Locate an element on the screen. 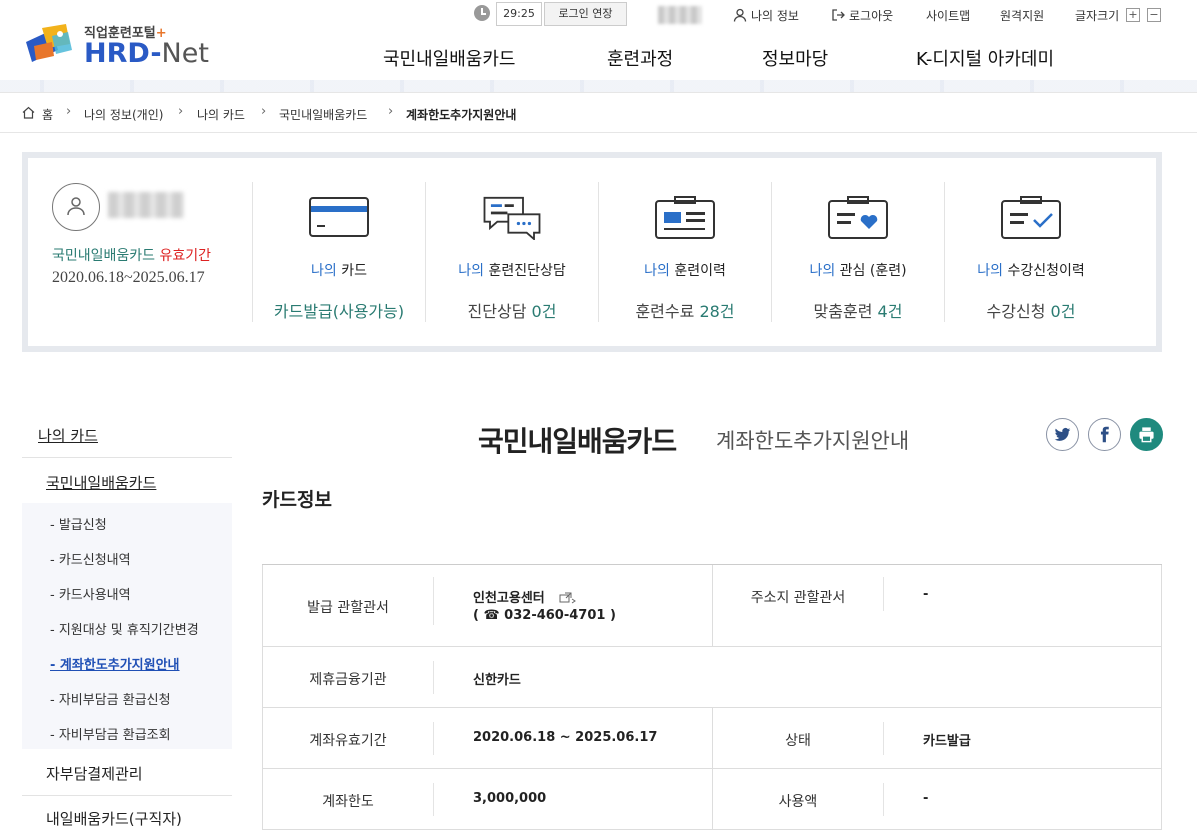 The image size is (1197, 833). logout-link: 로그아웃 is located at coordinates (862, 15).